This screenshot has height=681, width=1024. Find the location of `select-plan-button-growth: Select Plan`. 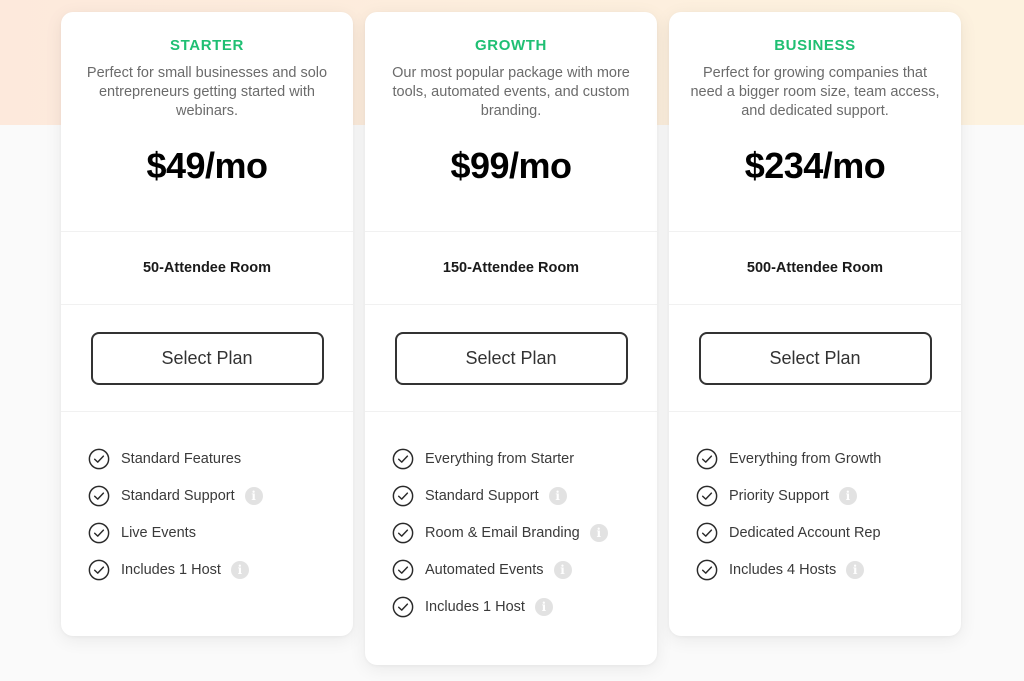

select-plan-button-growth: Select Plan is located at coordinates (511, 358).